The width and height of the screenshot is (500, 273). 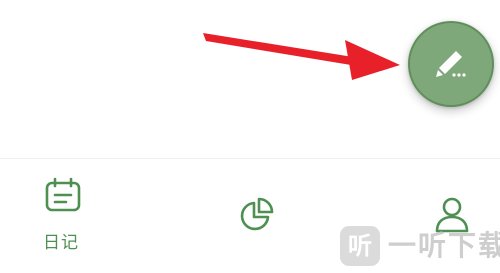 I want to click on arrow-shaft, so click(x=278, y=49).